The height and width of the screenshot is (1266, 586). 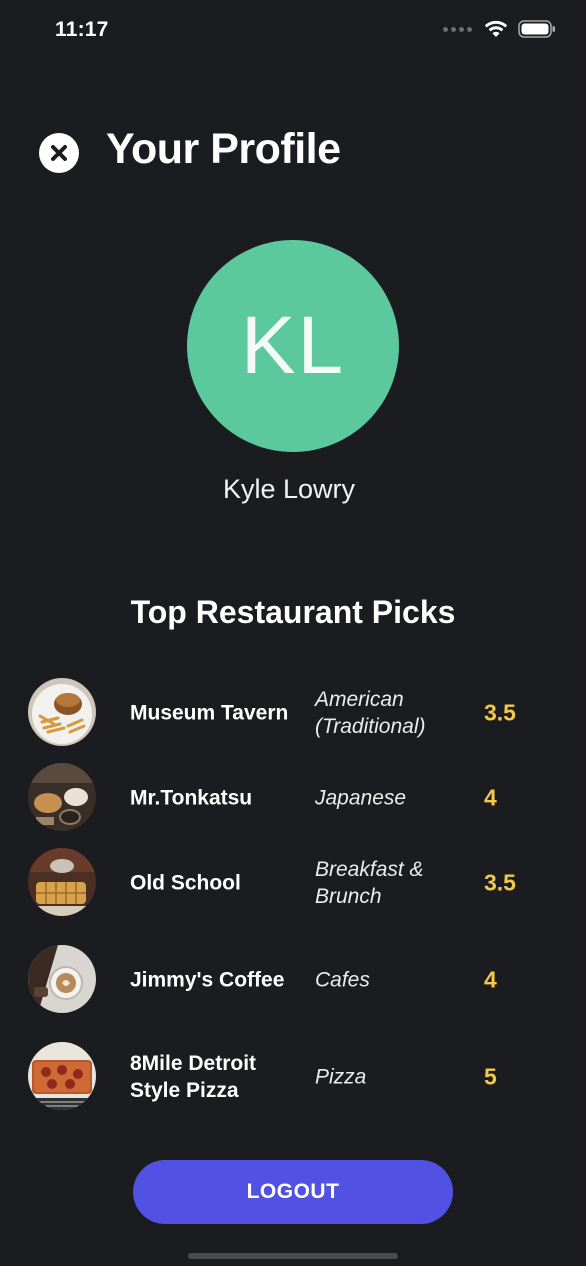 What do you see at coordinates (293, 612) in the screenshot?
I see `section-title: Top Restaurant Picks` at bounding box center [293, 612].